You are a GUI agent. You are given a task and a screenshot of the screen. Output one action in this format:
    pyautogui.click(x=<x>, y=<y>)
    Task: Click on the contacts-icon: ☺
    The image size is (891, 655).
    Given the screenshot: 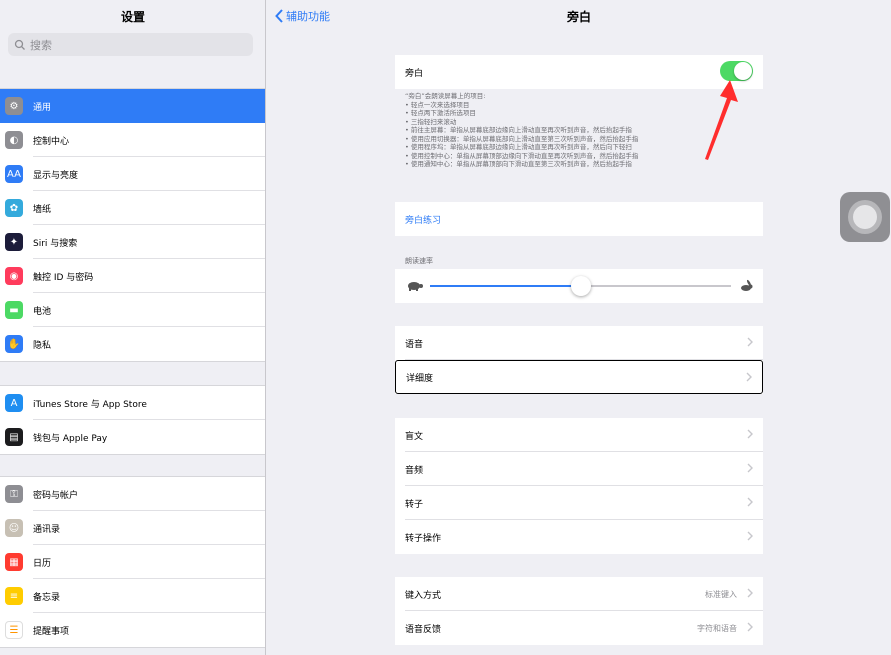 What is the action you would take?
    pyautogui.click(x=14, y=528)
    